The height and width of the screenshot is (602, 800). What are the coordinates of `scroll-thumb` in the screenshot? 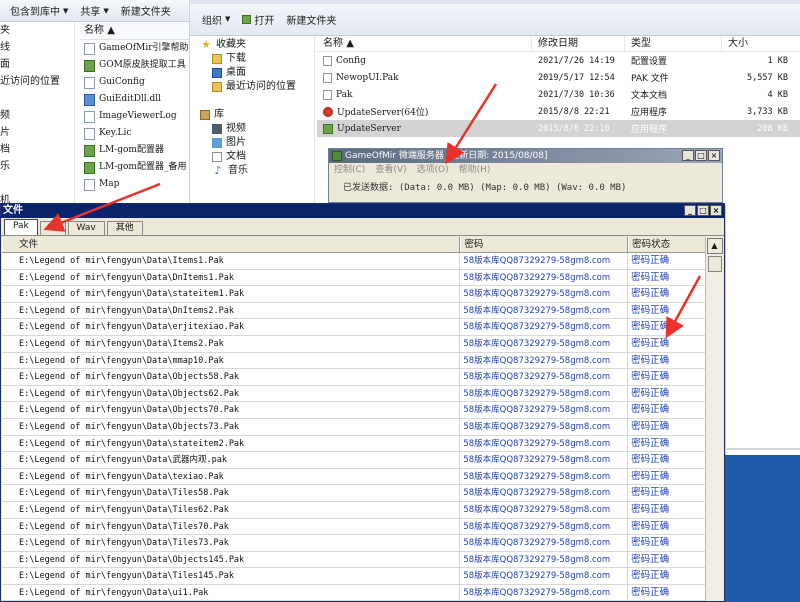 It's located at (714, 264).